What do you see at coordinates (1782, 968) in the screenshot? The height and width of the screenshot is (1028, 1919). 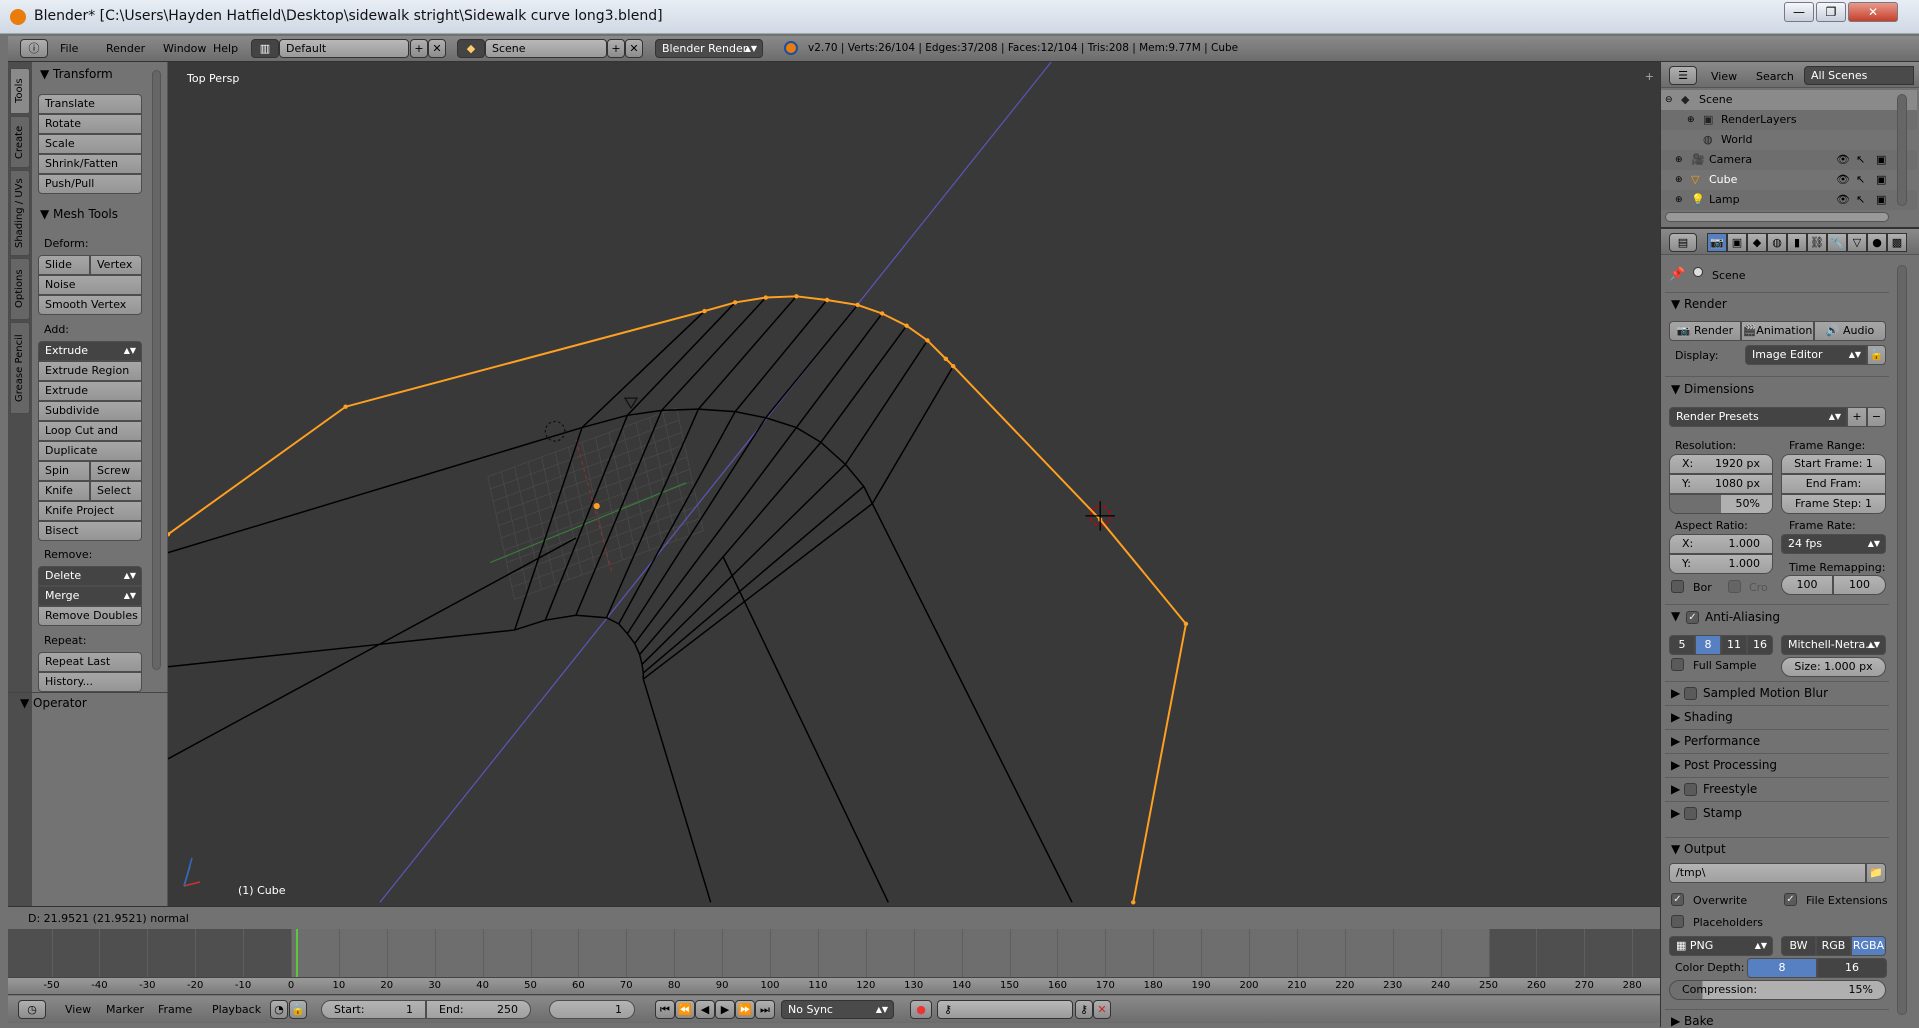 I see `color-depth-8-button: 8` at bounding box center [1782, 968].